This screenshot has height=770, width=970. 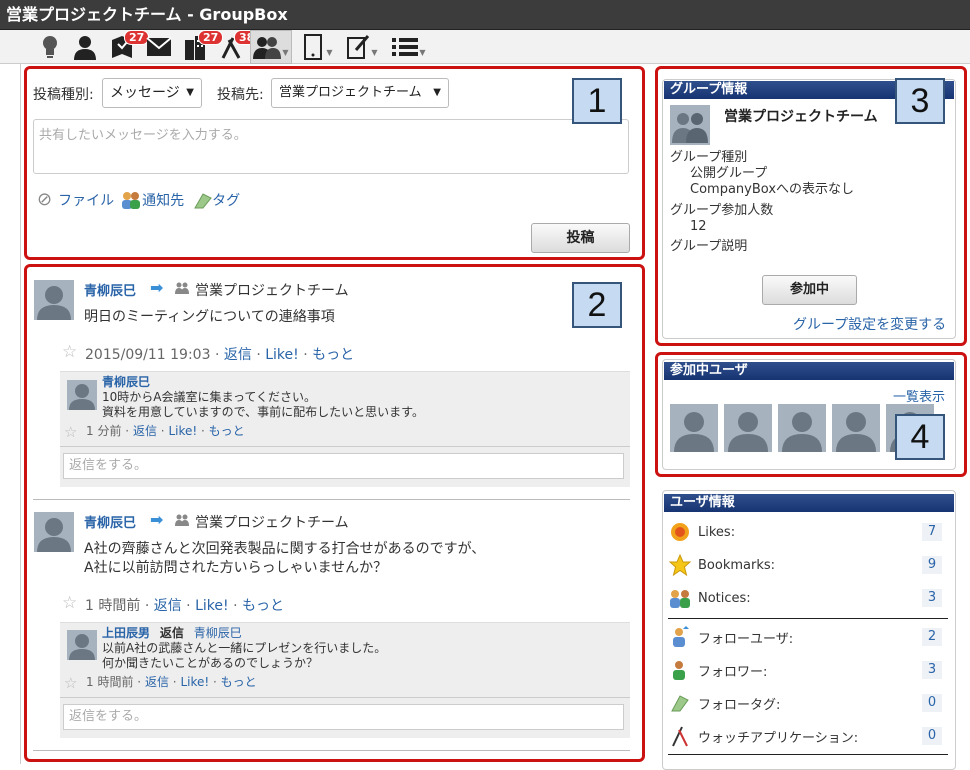 What do you see at coordinates (809, 371) in the screenshot?
I see `members-header: 参加中ユーザ` at bounding box center [809, 371].